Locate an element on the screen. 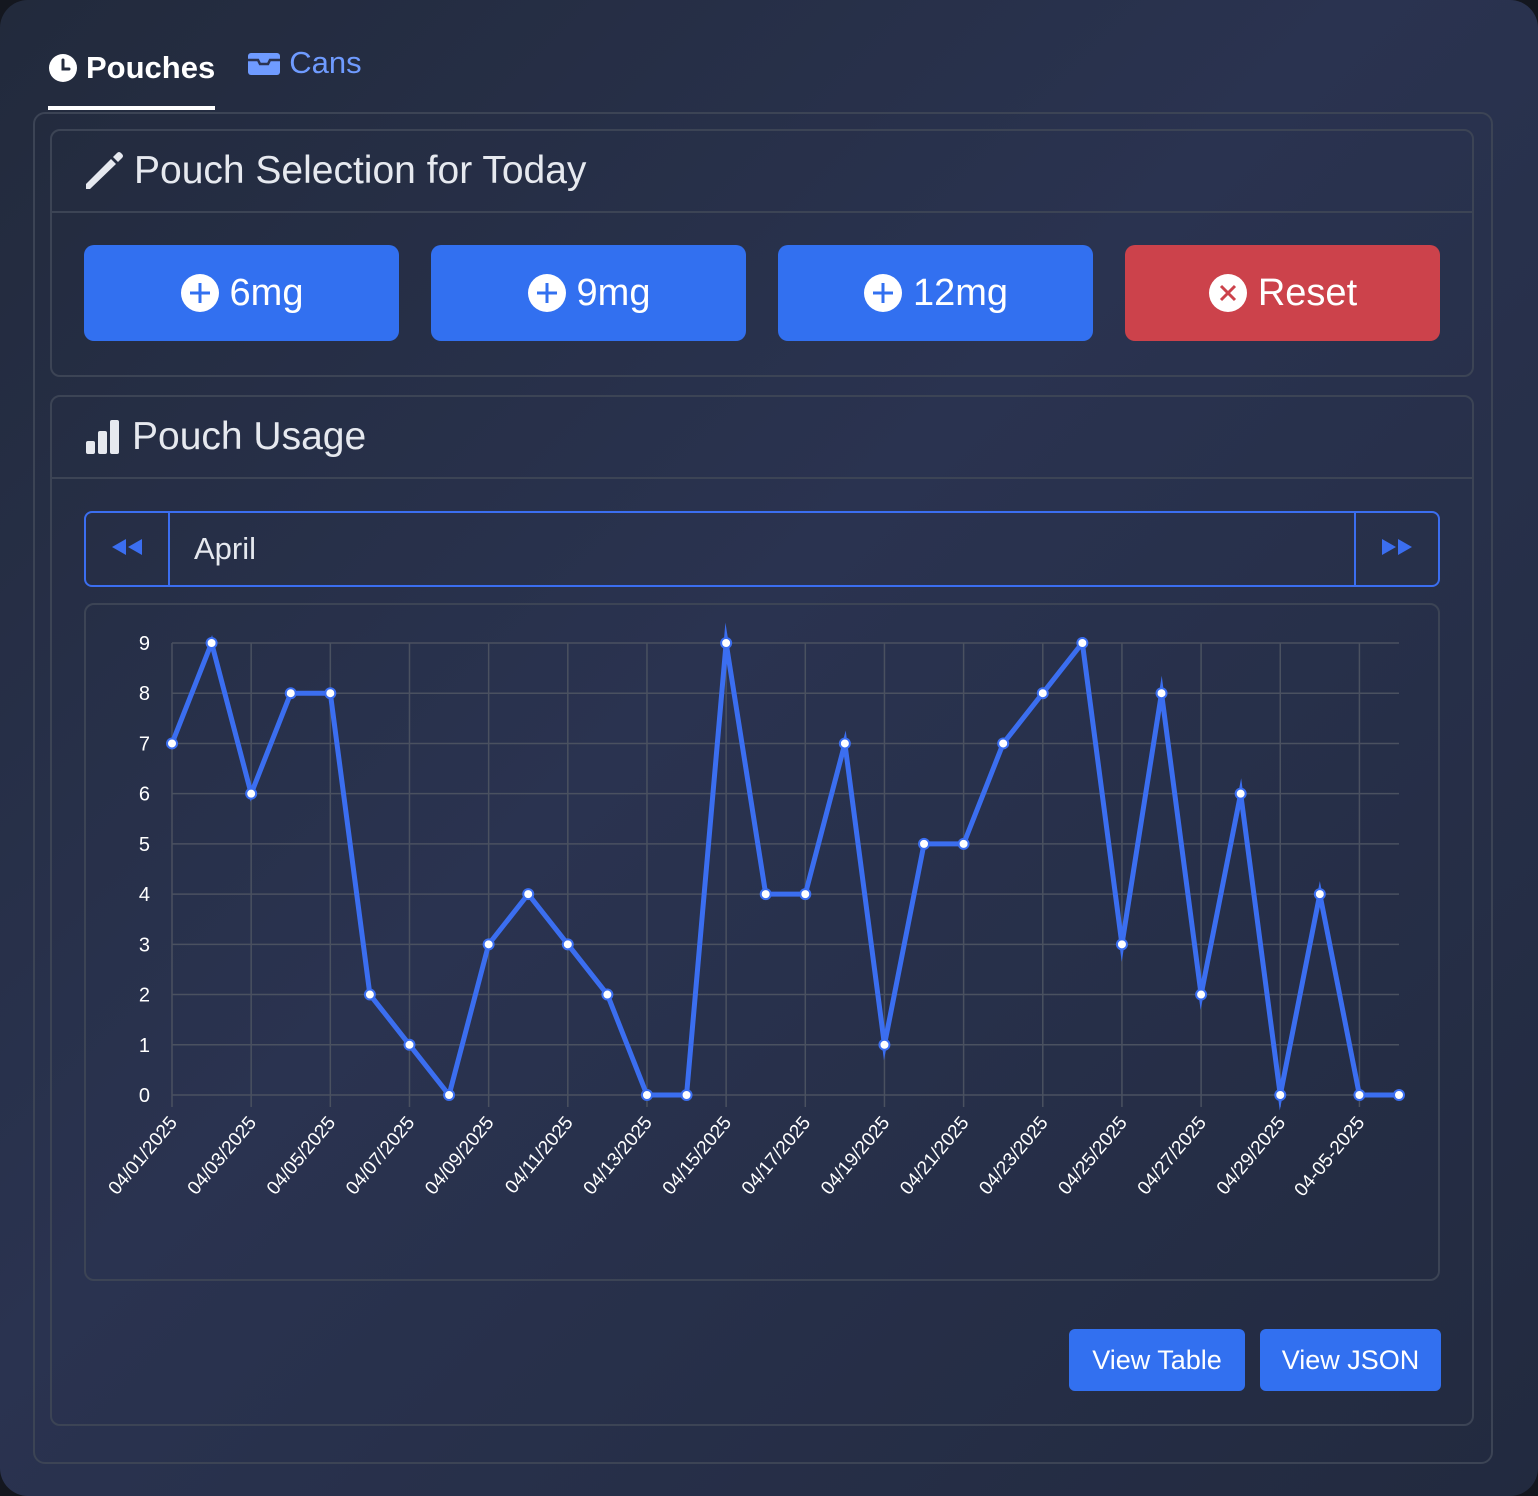 Image resolution: width=1538 pixels, height=1496 pixels. y-tick-label: 0 is located at coordinates (144, 1096).